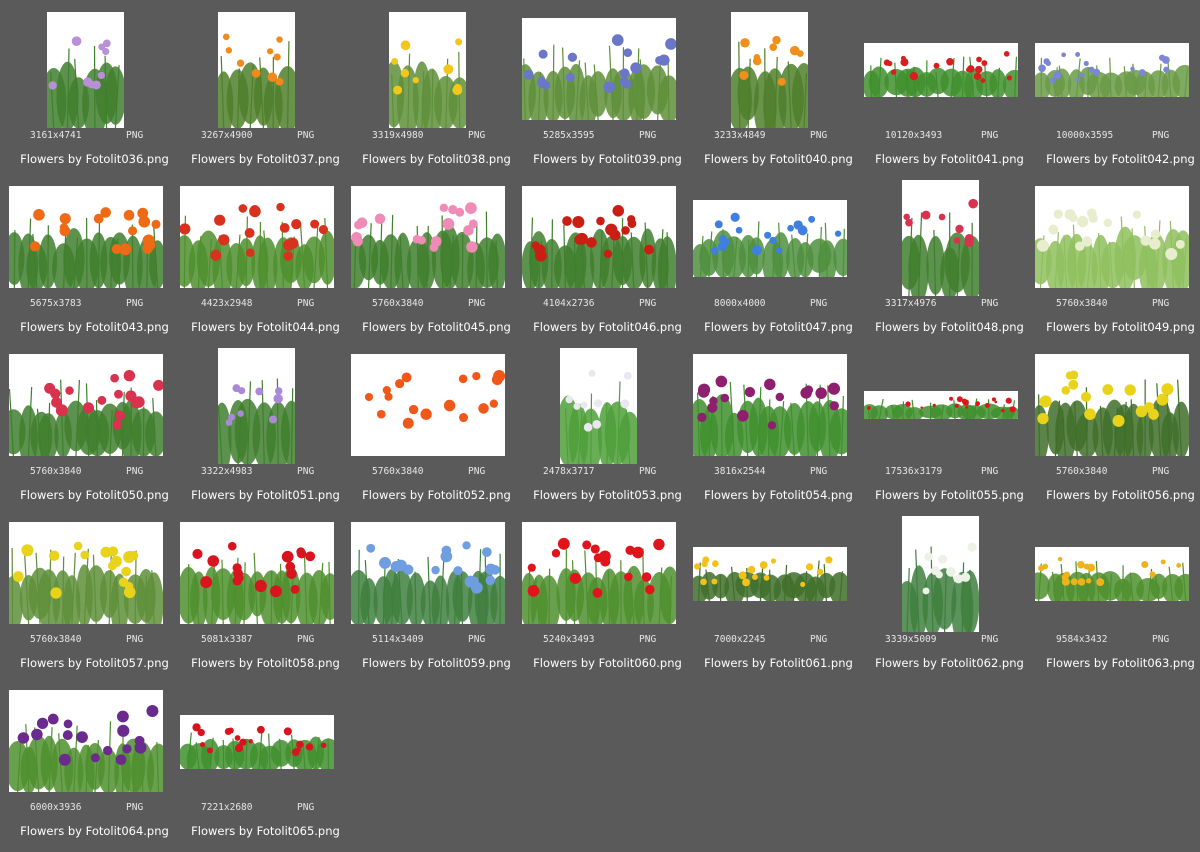 This screenshot has height=852, width=1200. I want to click on file-tile: 3233x4849PNGFlowers by Fotolit040.png, so click(778, 96).